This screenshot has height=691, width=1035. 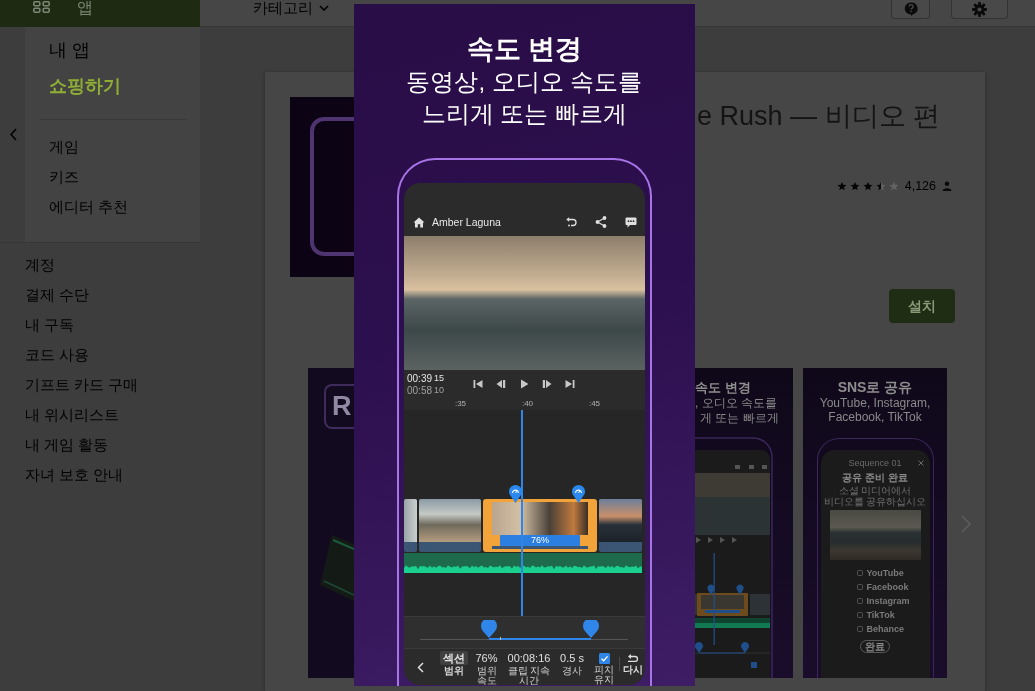 I want to click on undo-button: 다시, so click(x=633, y=662).